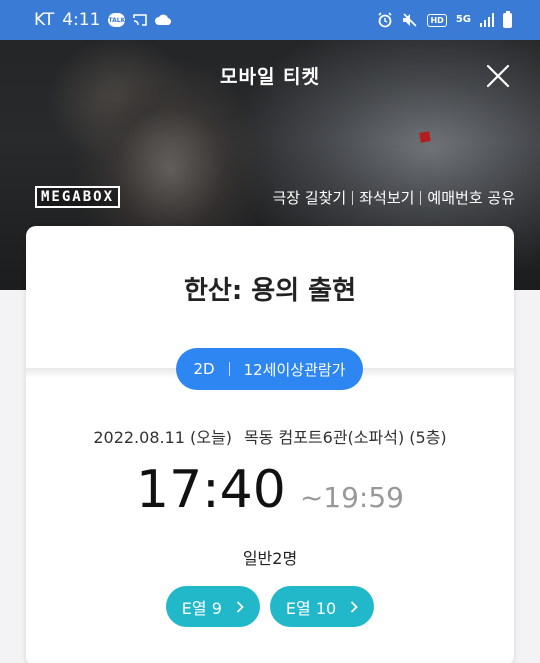  I want to click on hero-decor, so click(425, 137).